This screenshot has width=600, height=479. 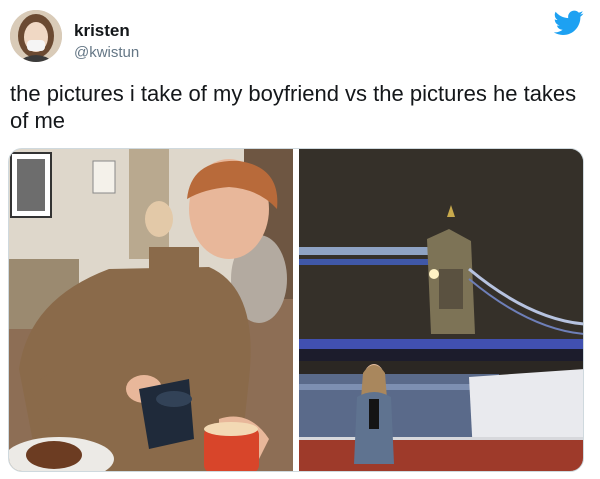 I want to click on author-name: kristen, so click(x=102, y=31).